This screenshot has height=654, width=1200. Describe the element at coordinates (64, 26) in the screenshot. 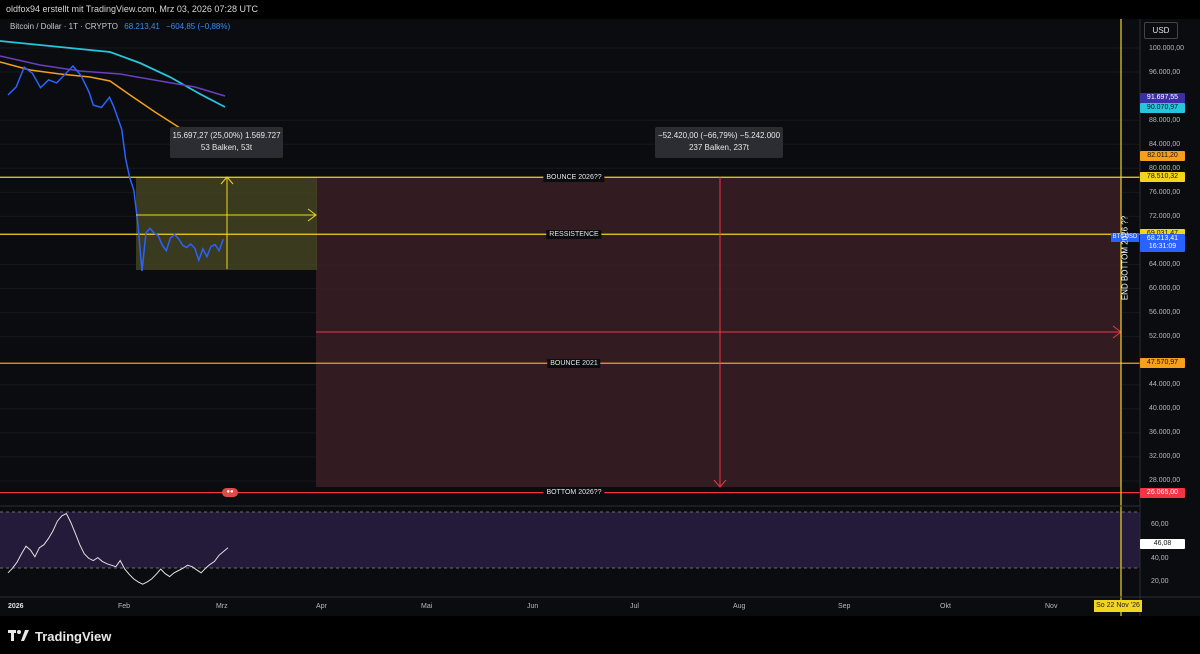

I see `symbol-name: Bitcoin / Dollar · 1T · CRYPTO` at that location.